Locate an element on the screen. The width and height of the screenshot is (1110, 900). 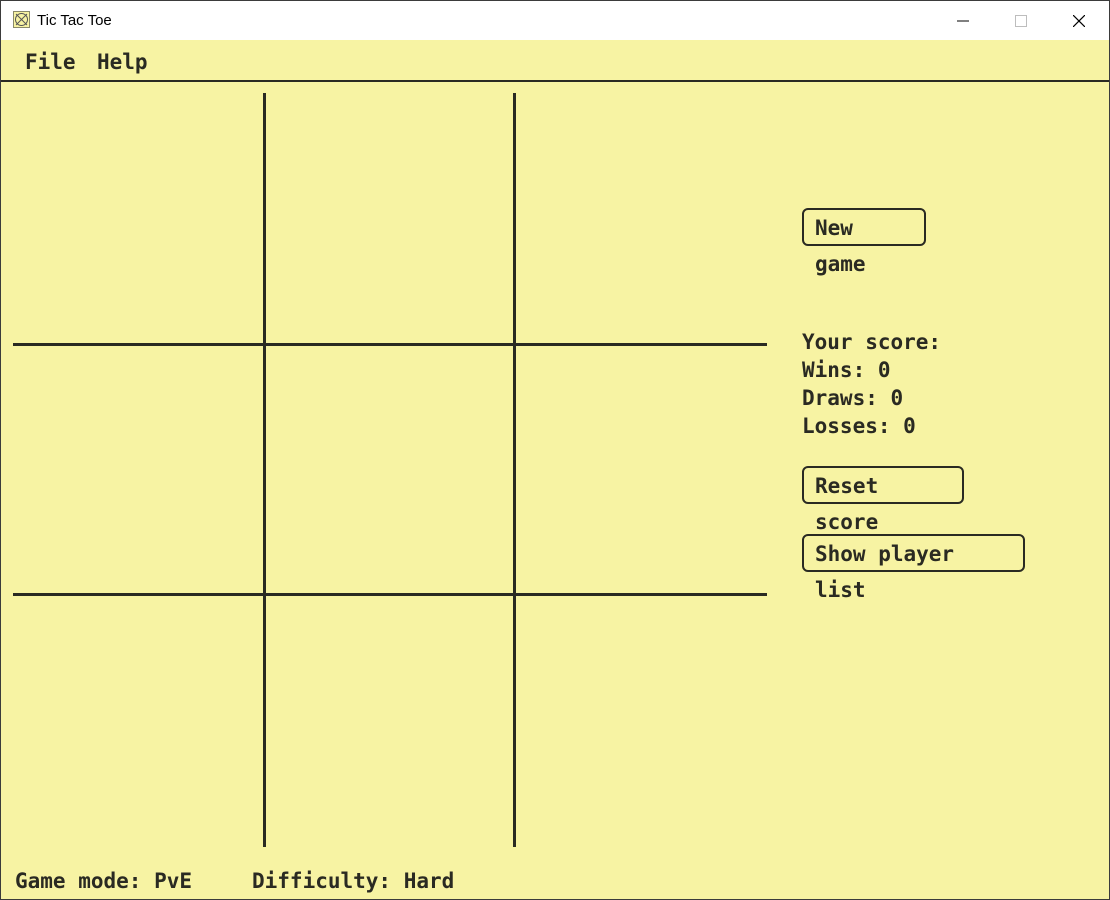
close-icon is located at coordinates (1079, 21).